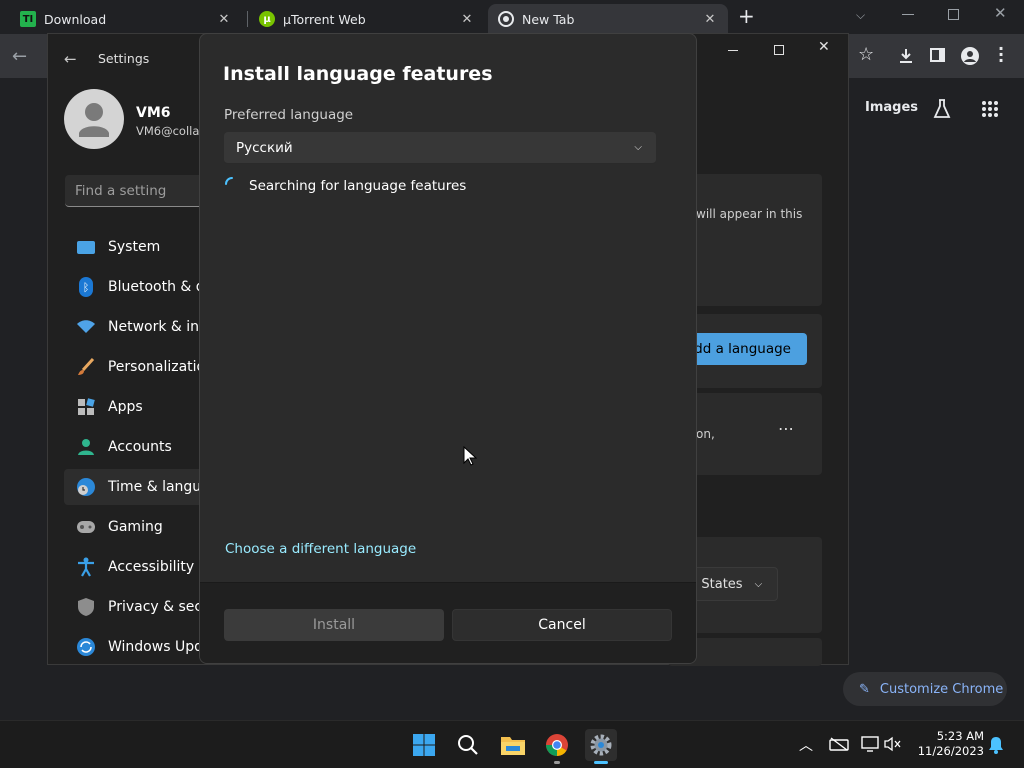 The image size is (1024, 768). Describe the element at coordinates (134, 247) in the screenshot. I see `nav-label: System` at that location.